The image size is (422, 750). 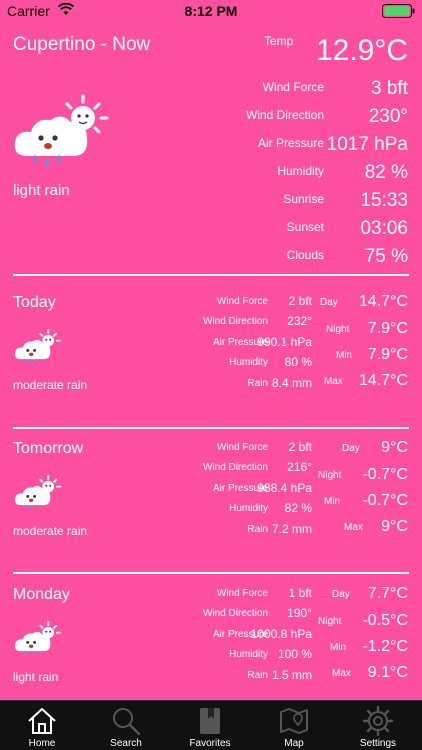 I want to click on temp-value: 7.7°C, so click(x=387, y=593).